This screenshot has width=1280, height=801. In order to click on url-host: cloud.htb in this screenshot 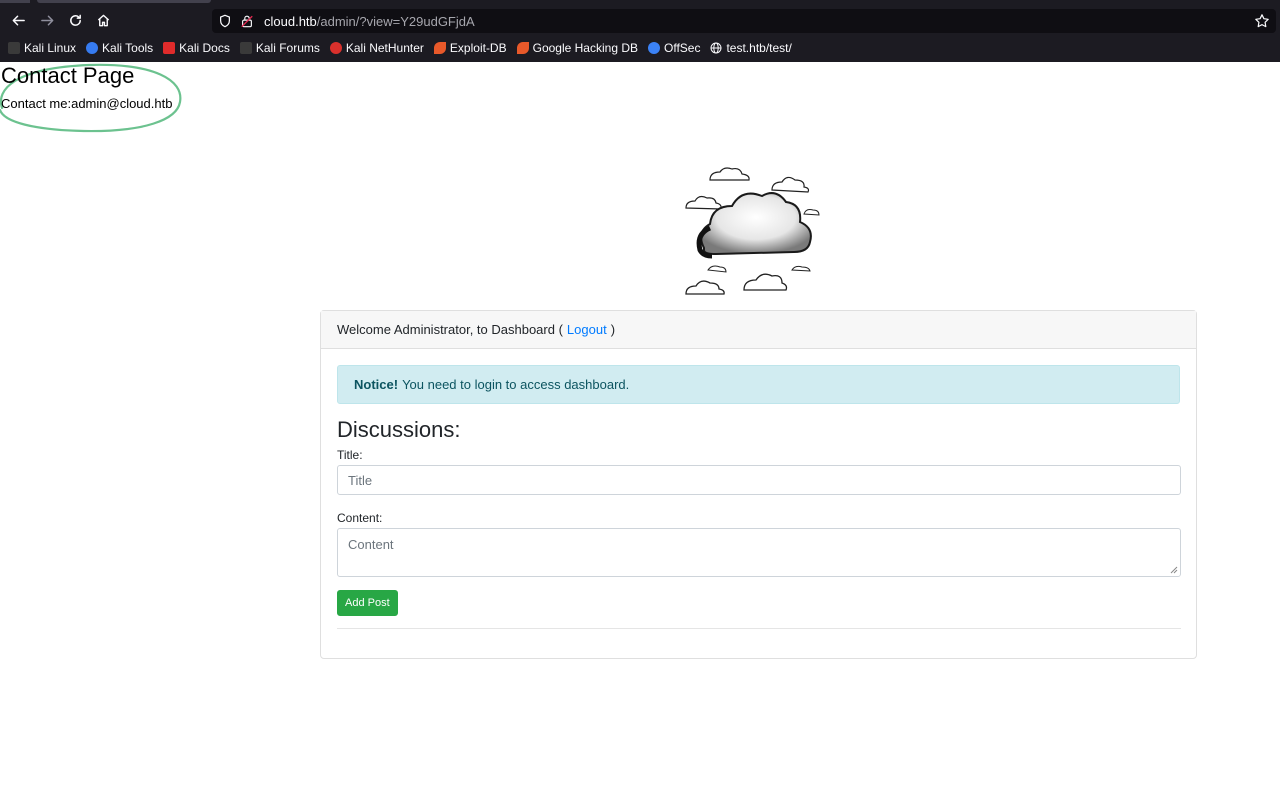, I will do `click(290, 21)`.